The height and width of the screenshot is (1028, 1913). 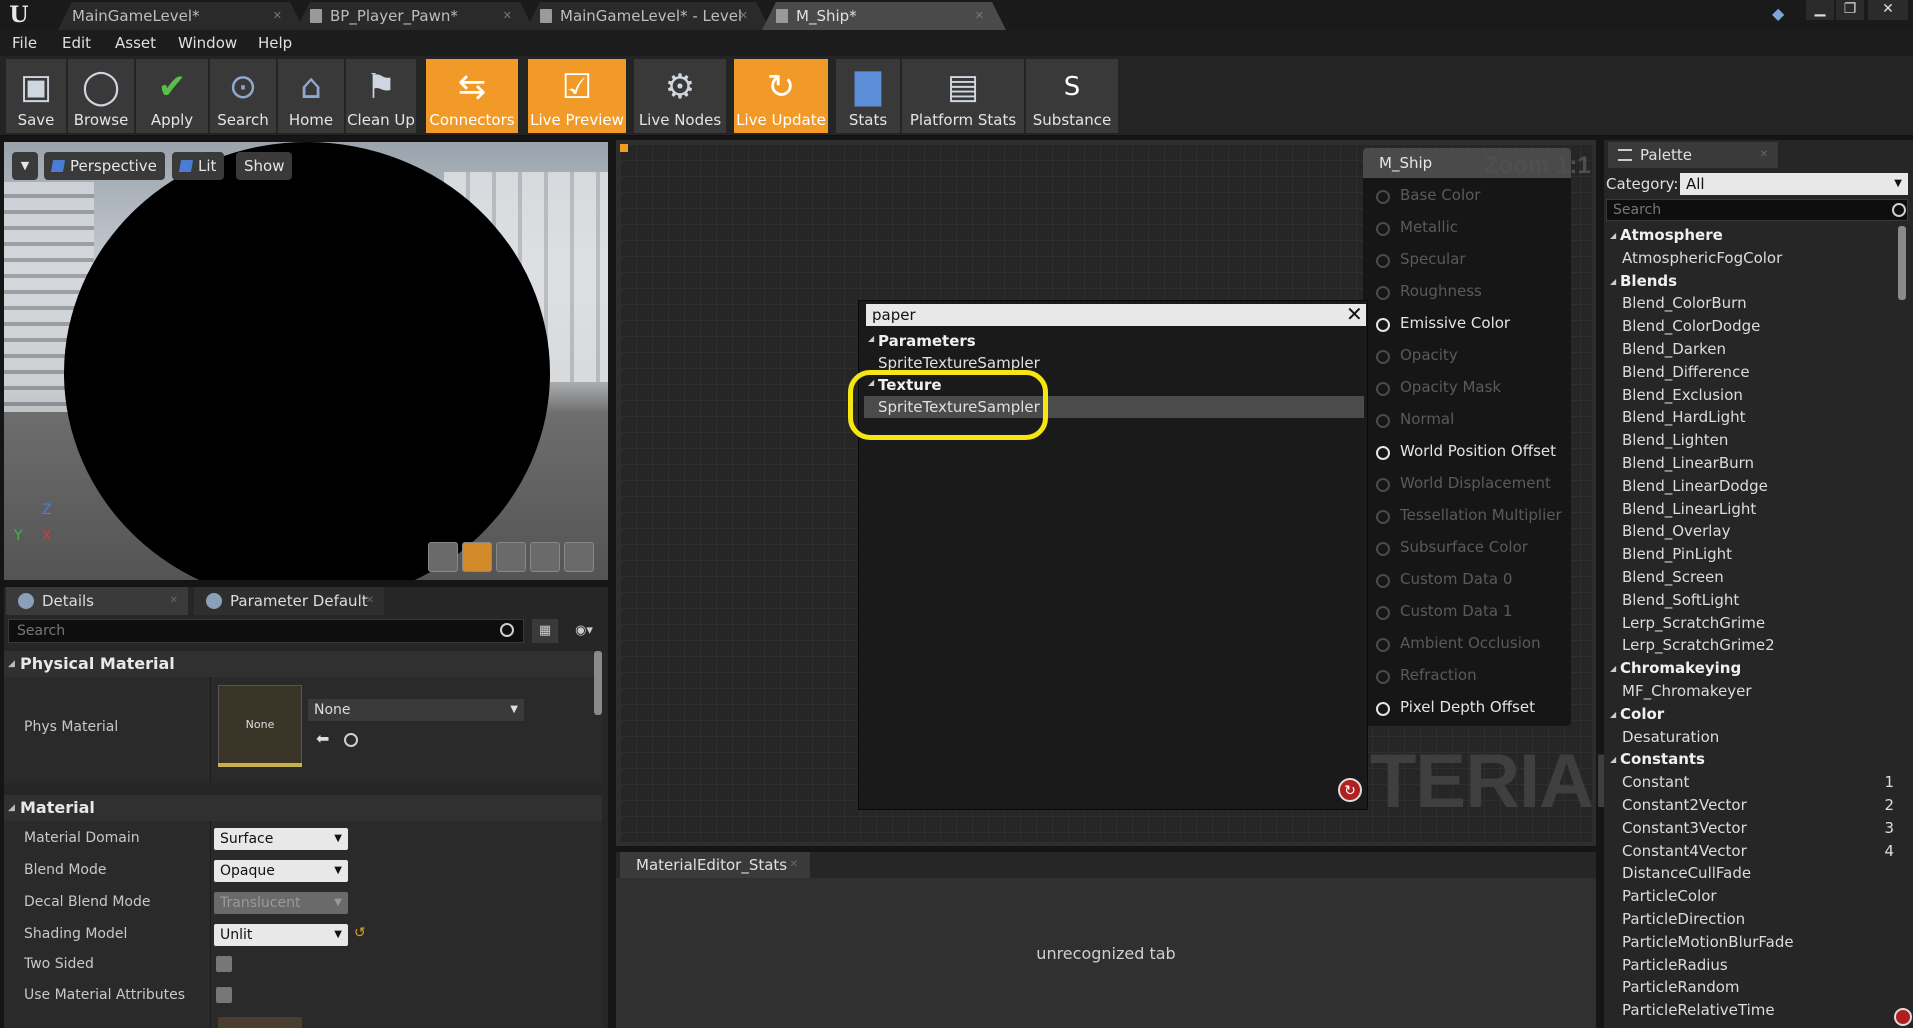 I want to click on palette-item: DistanceCullFade, so click(x=1752, y=873).